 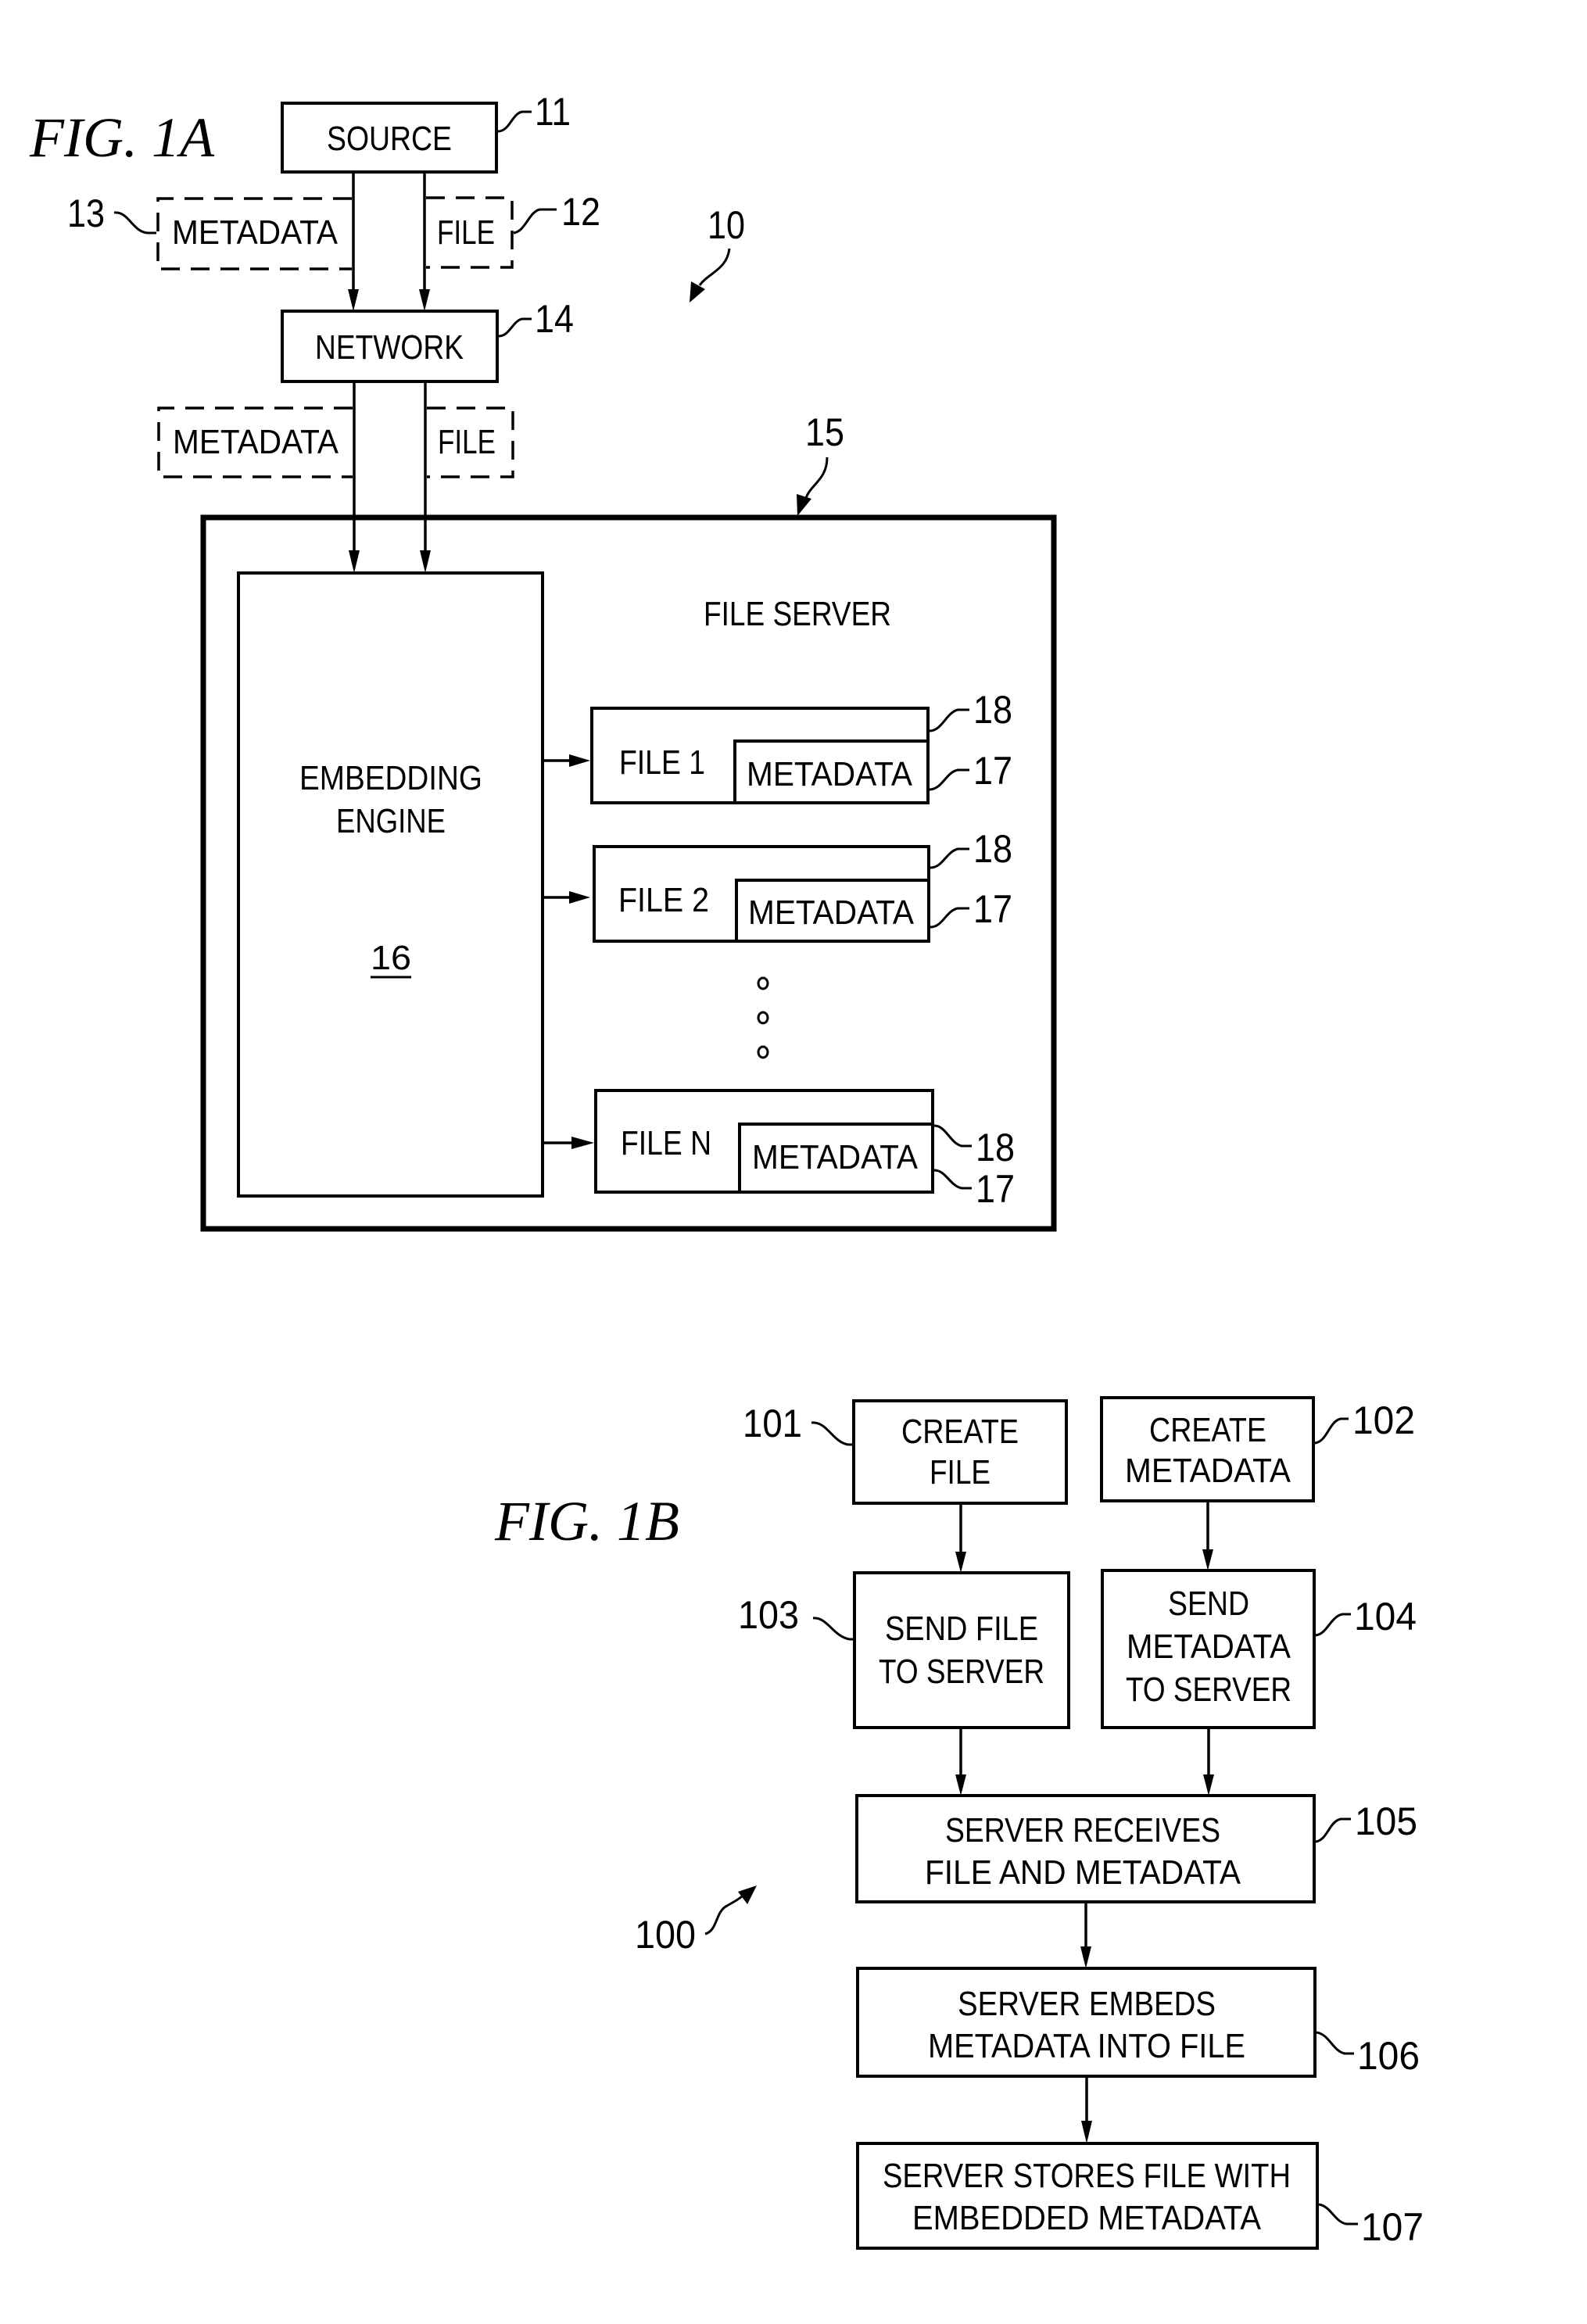 What do you see at coordinates (824, 432) in the screenshot?
I see `file-server-ref: 15` at bounding box center [824, 432].